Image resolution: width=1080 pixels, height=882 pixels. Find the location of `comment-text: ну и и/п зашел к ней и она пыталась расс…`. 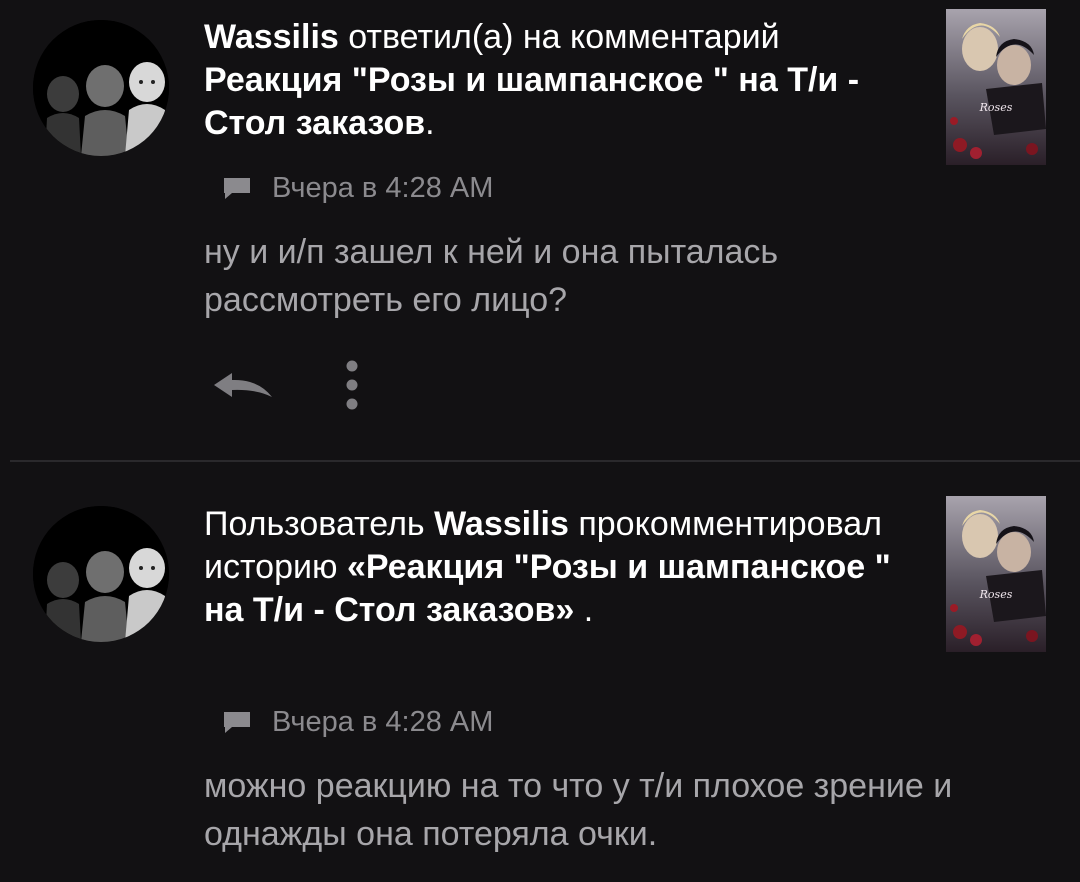

comment-text: ну и и/п зашел к ней и она пыталась расс… is located at coordinates (491, 276).